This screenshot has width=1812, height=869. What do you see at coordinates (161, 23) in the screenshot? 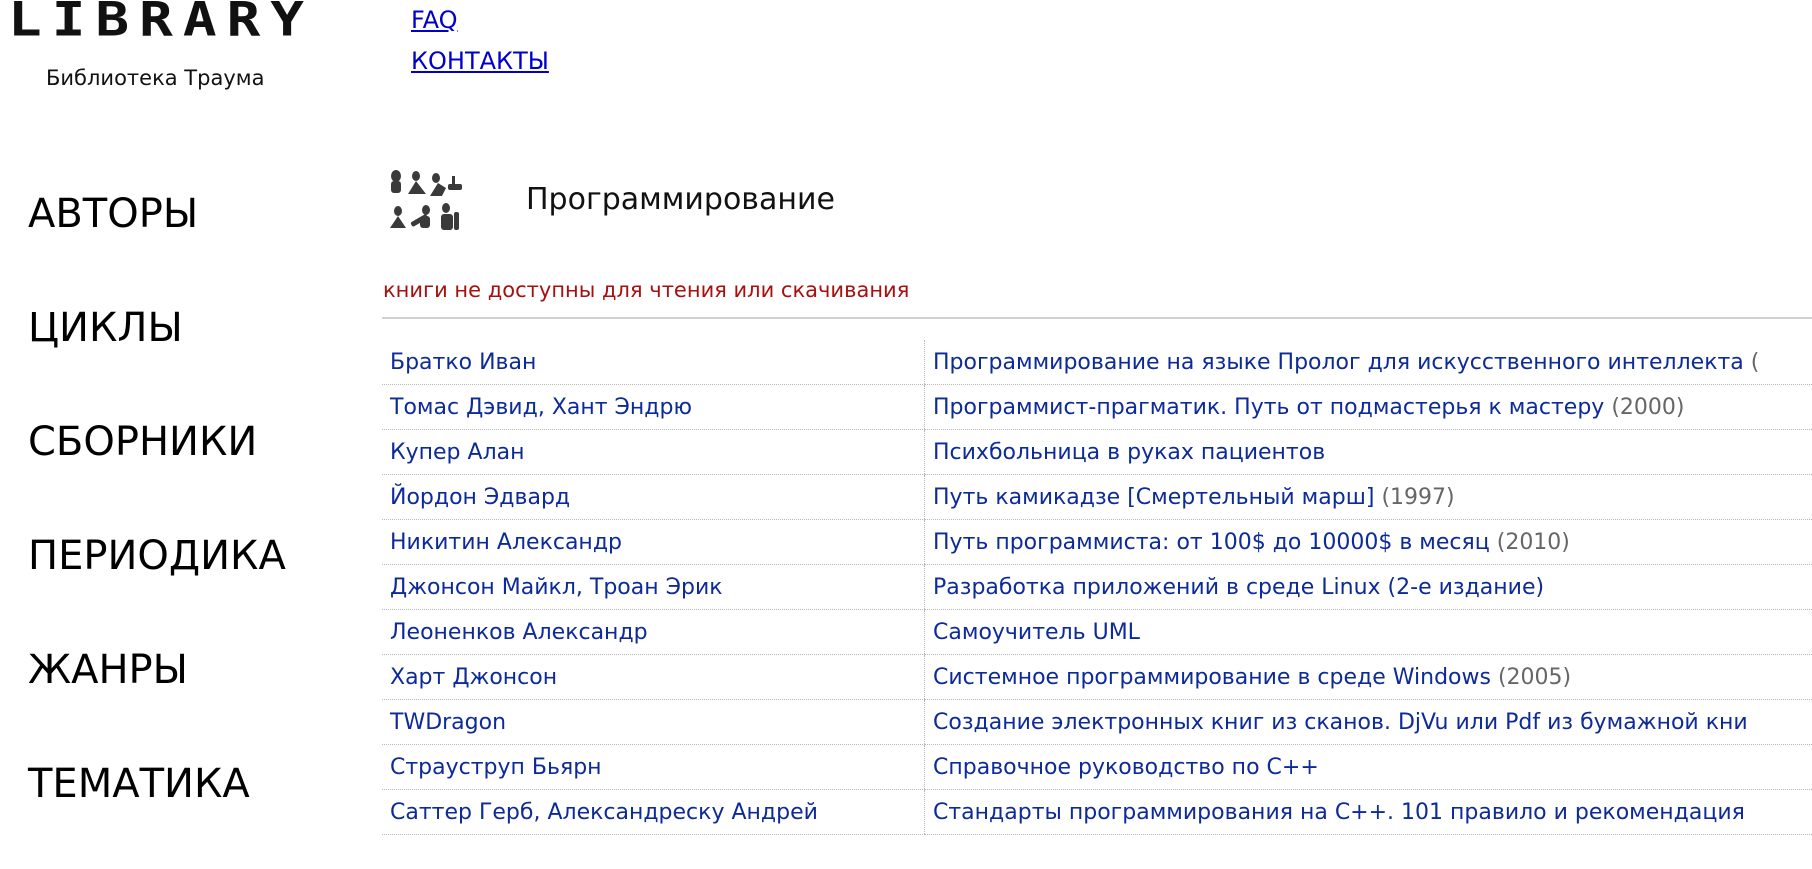
I see `site-logo: LIBRARY` at bounding box center [161, 23].